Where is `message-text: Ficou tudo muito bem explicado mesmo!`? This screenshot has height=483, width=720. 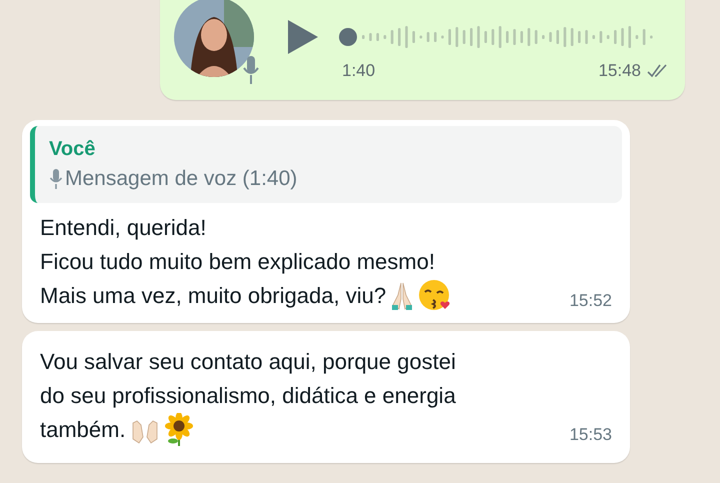 message-text: Ficou tudo muito bem explicado mesmo! is located at coordinates (238, 262).